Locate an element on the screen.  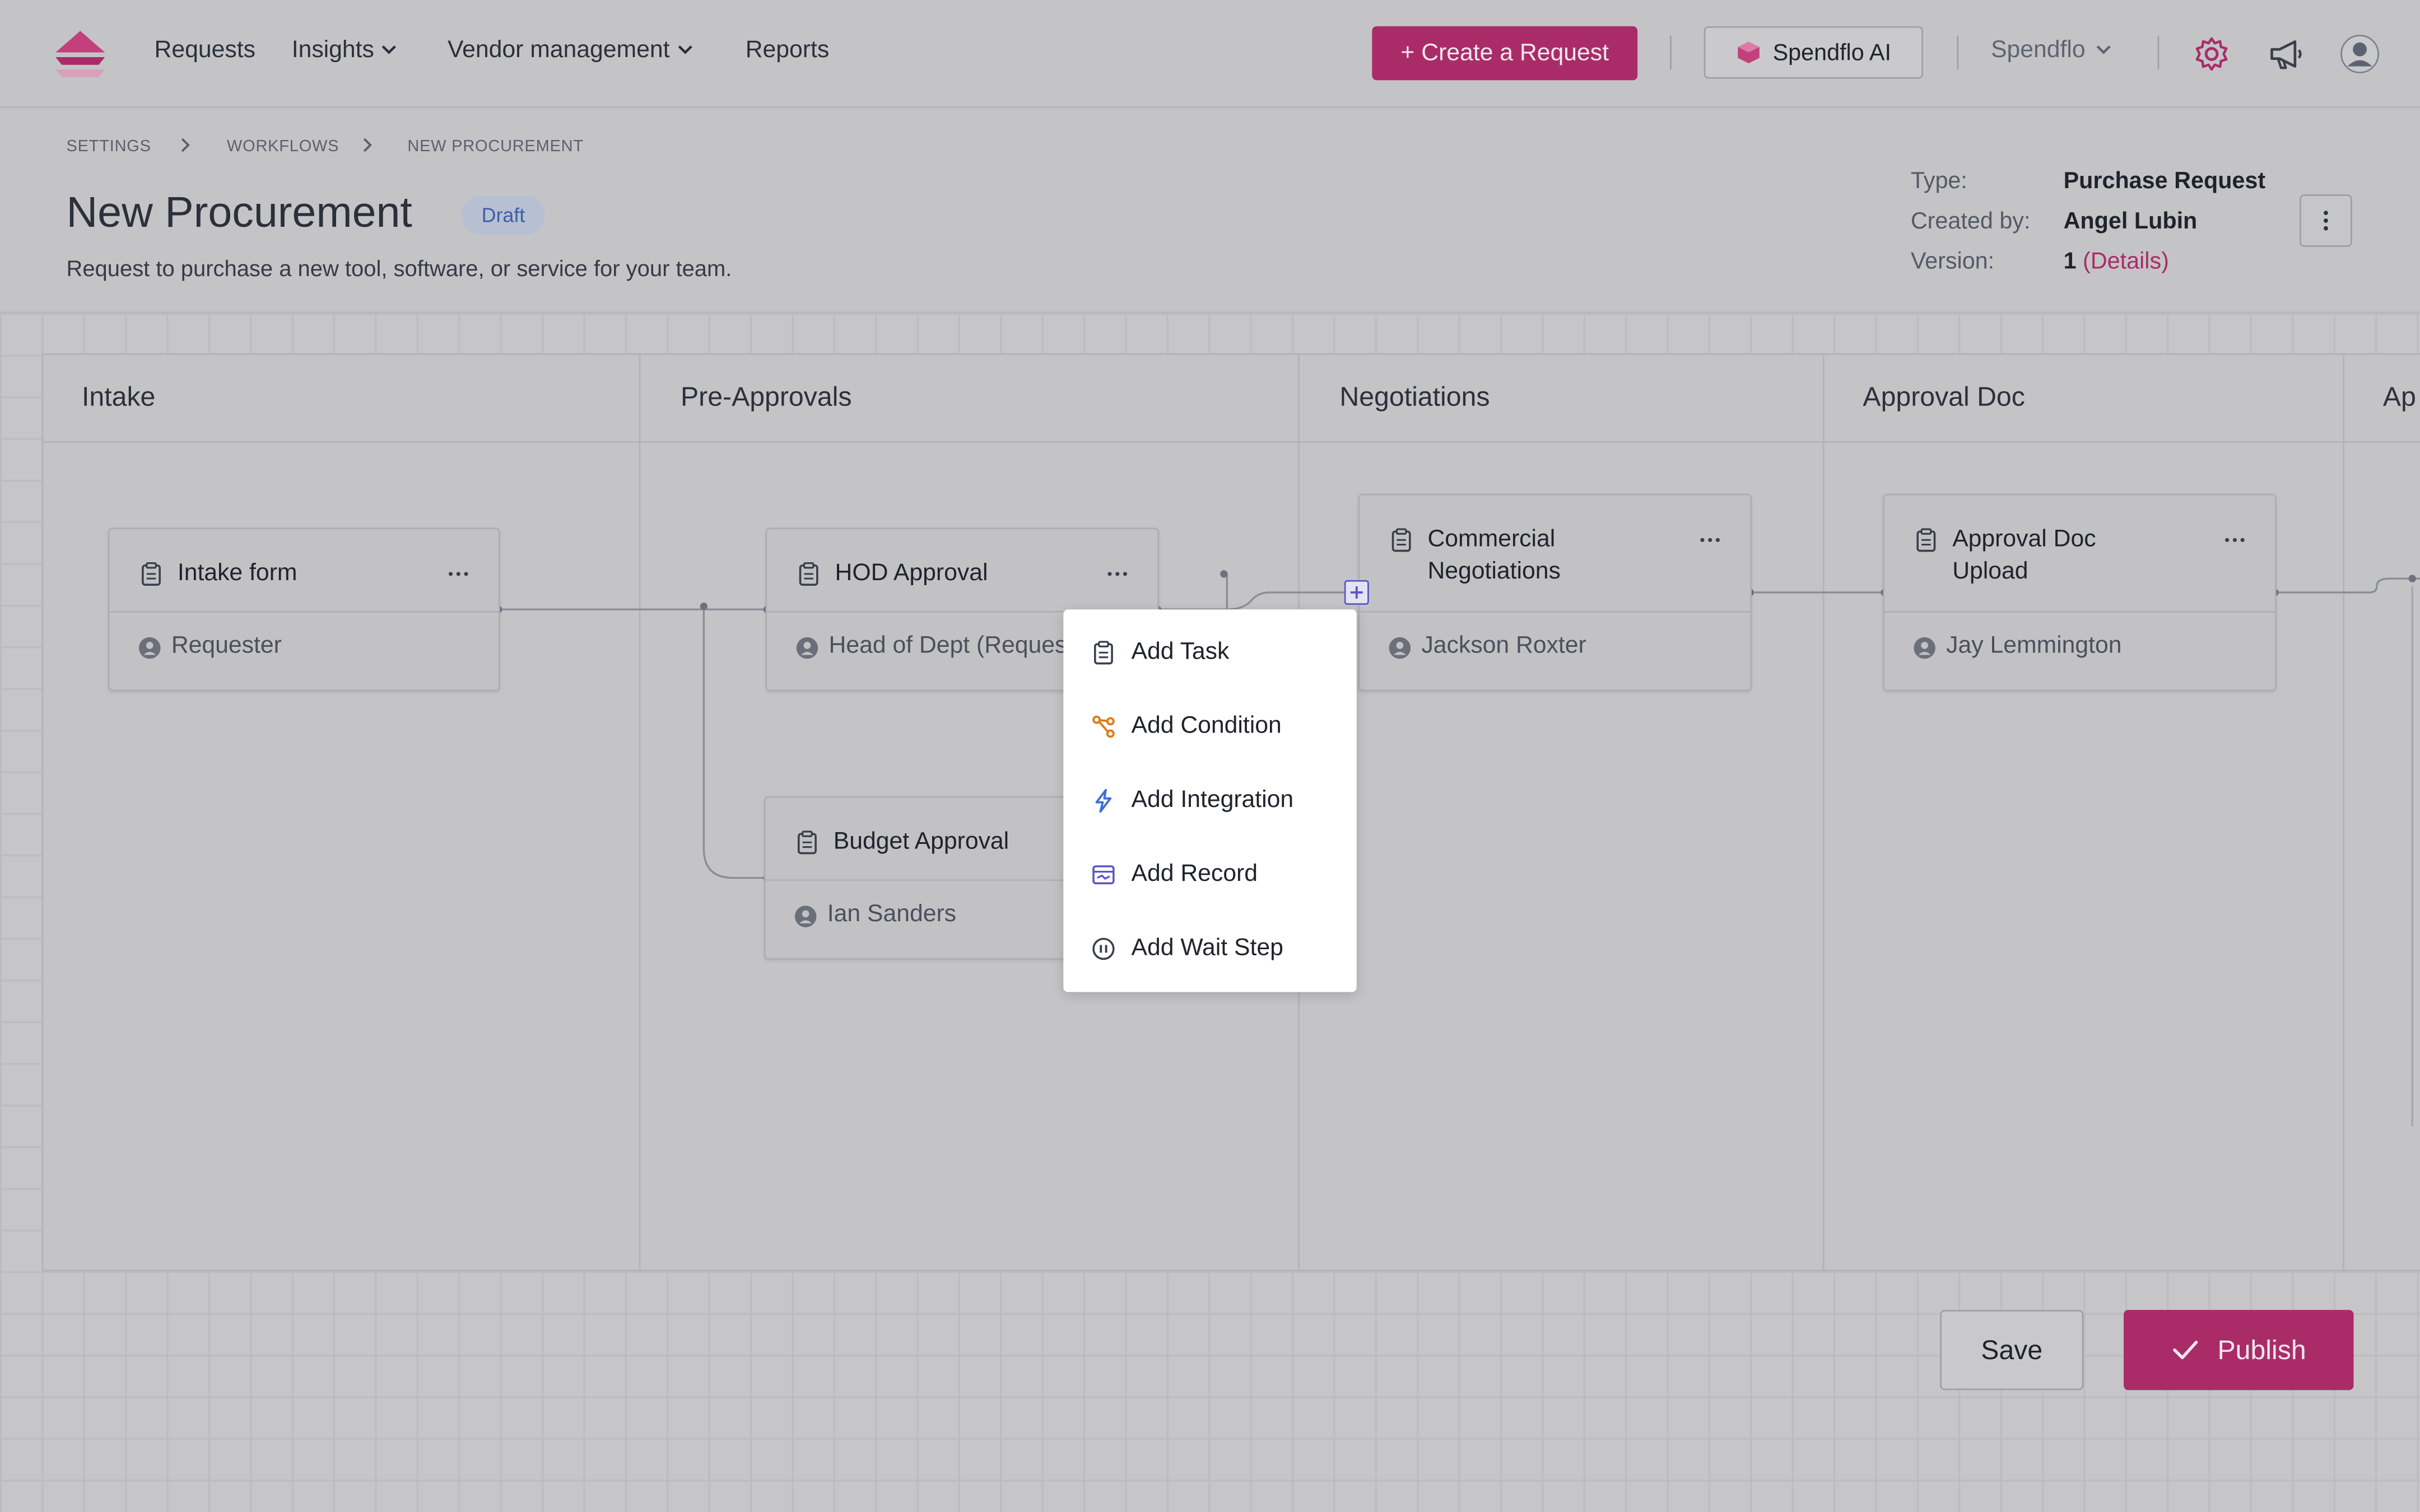
nav-vendor-management-label: Vendor management is located at coordinates (559, 50).